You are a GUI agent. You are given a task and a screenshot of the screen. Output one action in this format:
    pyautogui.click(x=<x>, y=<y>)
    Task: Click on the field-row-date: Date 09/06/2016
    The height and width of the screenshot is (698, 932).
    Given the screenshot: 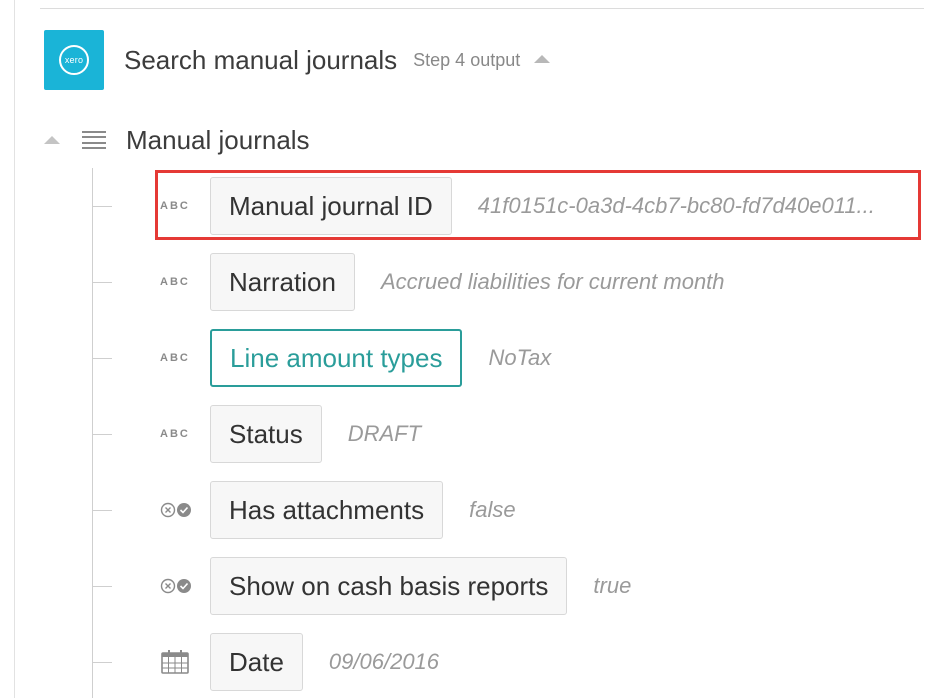 What is the action you would take?
    pyautogui.click(x=265, y=662)
    